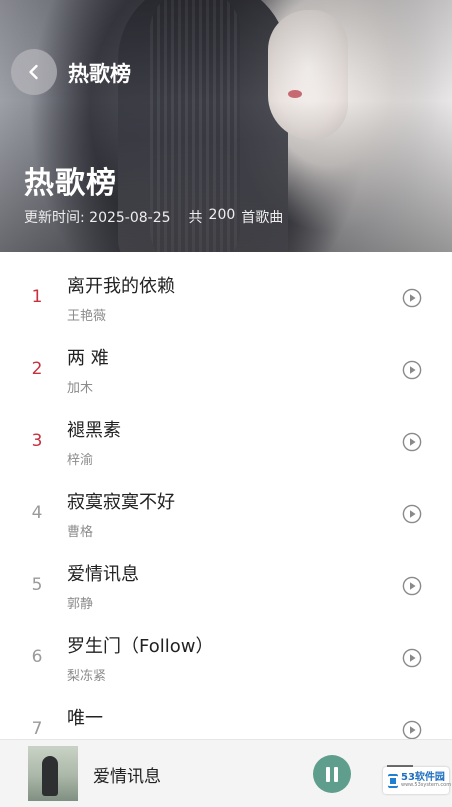 The height and width of the screenshot is (807, 452). What do you see at coordinates (426, 780) in the screenshot?
I see `watermark-text-block: 53软件园 www.53system.com` at bounding box center [426, 780].